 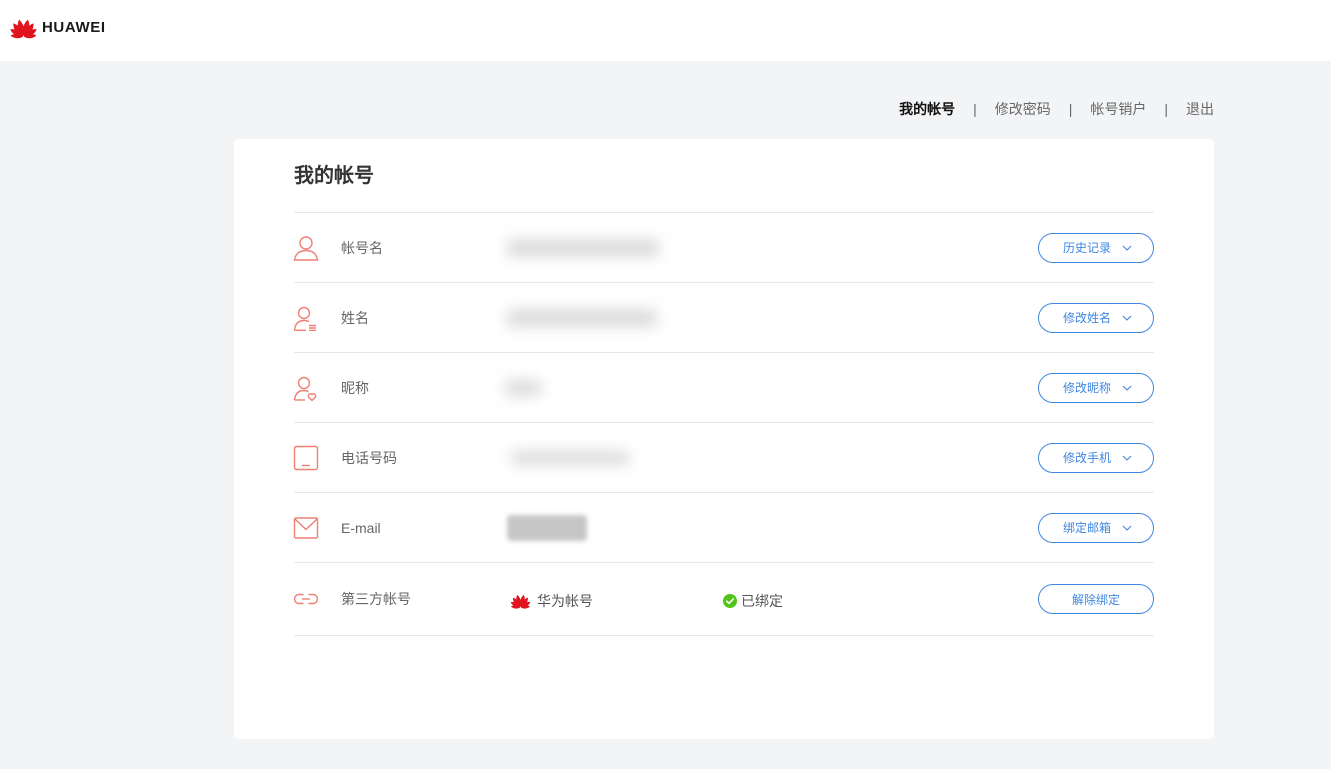 What do you see at coordinates (767, 318) in the screenshot?
I see `name-value` at bounding box center [767, 318].